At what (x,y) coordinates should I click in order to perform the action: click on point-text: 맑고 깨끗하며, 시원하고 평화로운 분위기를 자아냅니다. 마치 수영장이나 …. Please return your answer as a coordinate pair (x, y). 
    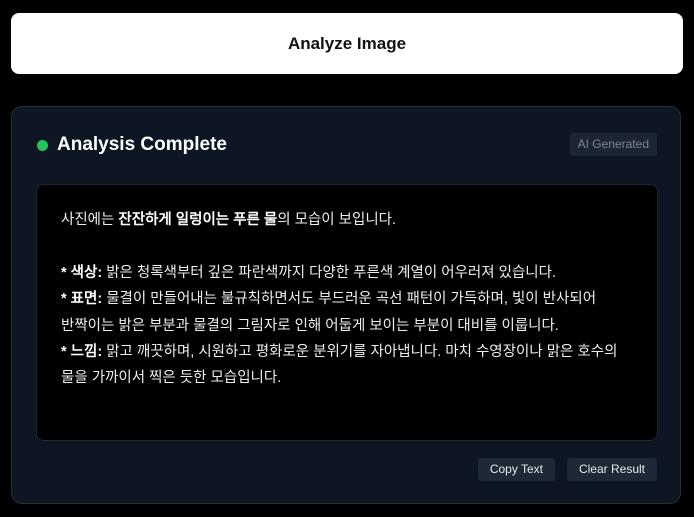
    Looking at the image, I should click on (339, 365).